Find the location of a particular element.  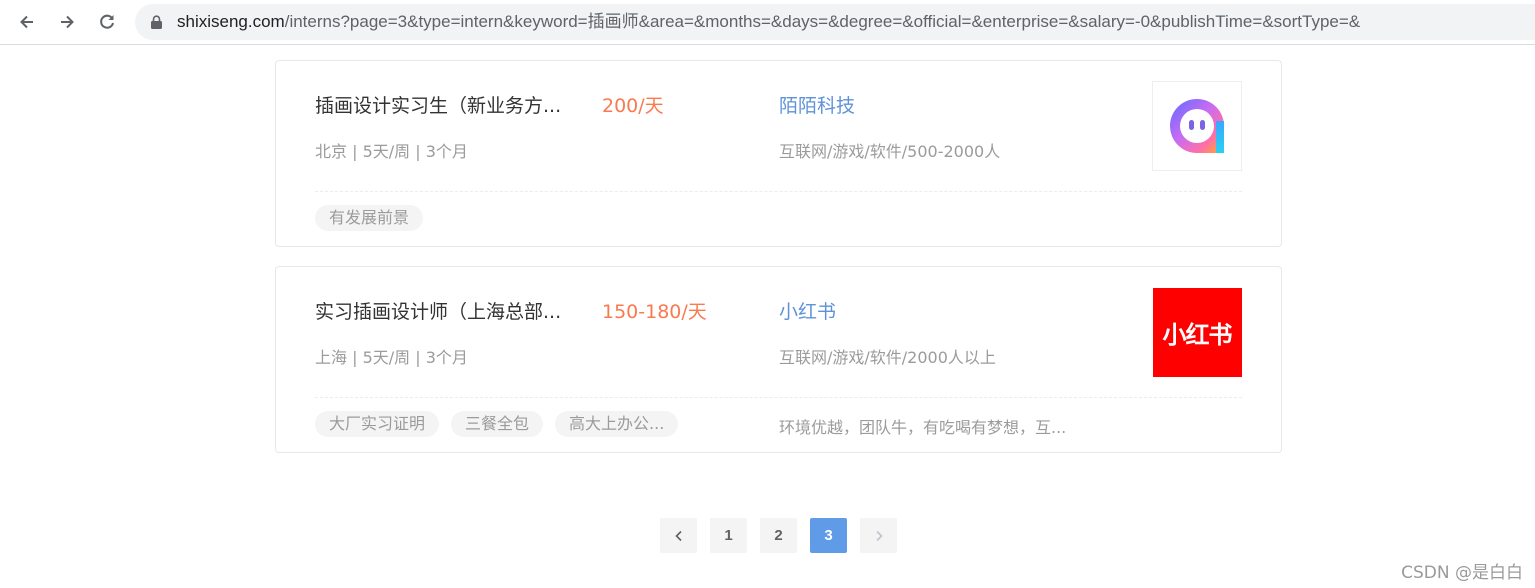

company-logo: 小红书 is located at coordinates (1197, 332).